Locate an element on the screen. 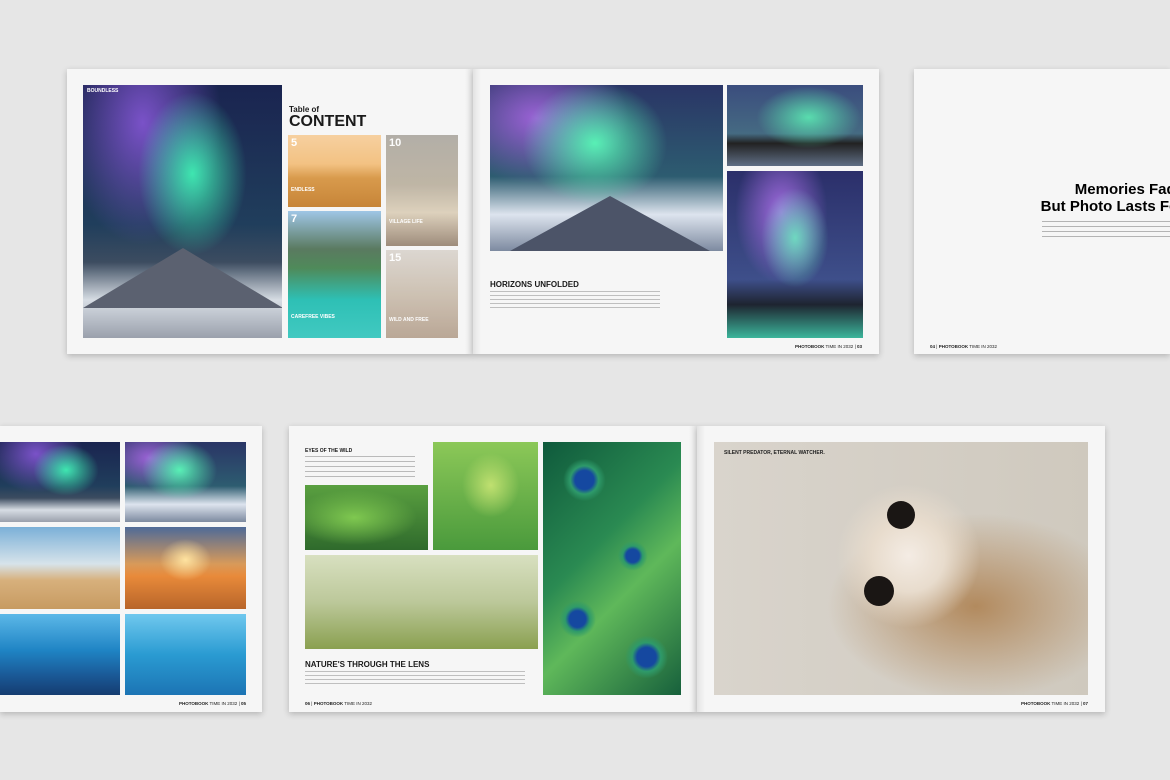 The width and height of the screenshot is (1170, 780). page-footer: 06 | PHOTOBOOK TIME IN 2032 is located at coordinates (339, 703).